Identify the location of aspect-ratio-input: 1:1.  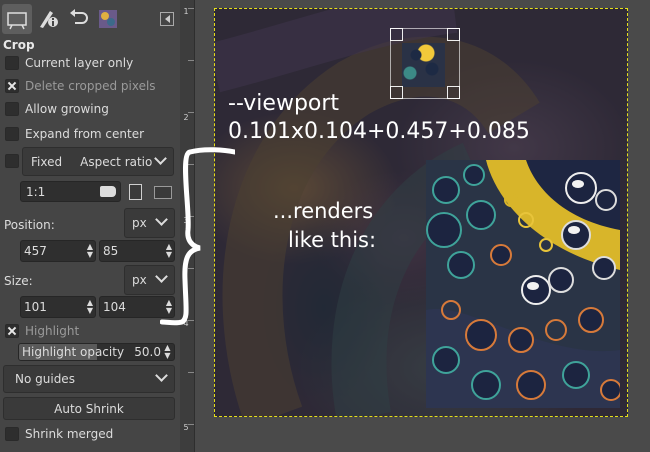
(70, 191).